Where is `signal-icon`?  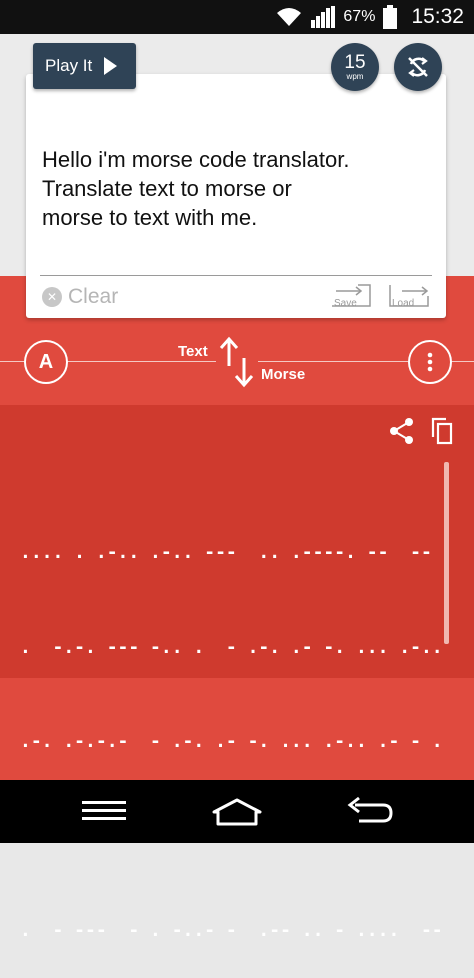
signal-icon is located at coordinates (323, 17).